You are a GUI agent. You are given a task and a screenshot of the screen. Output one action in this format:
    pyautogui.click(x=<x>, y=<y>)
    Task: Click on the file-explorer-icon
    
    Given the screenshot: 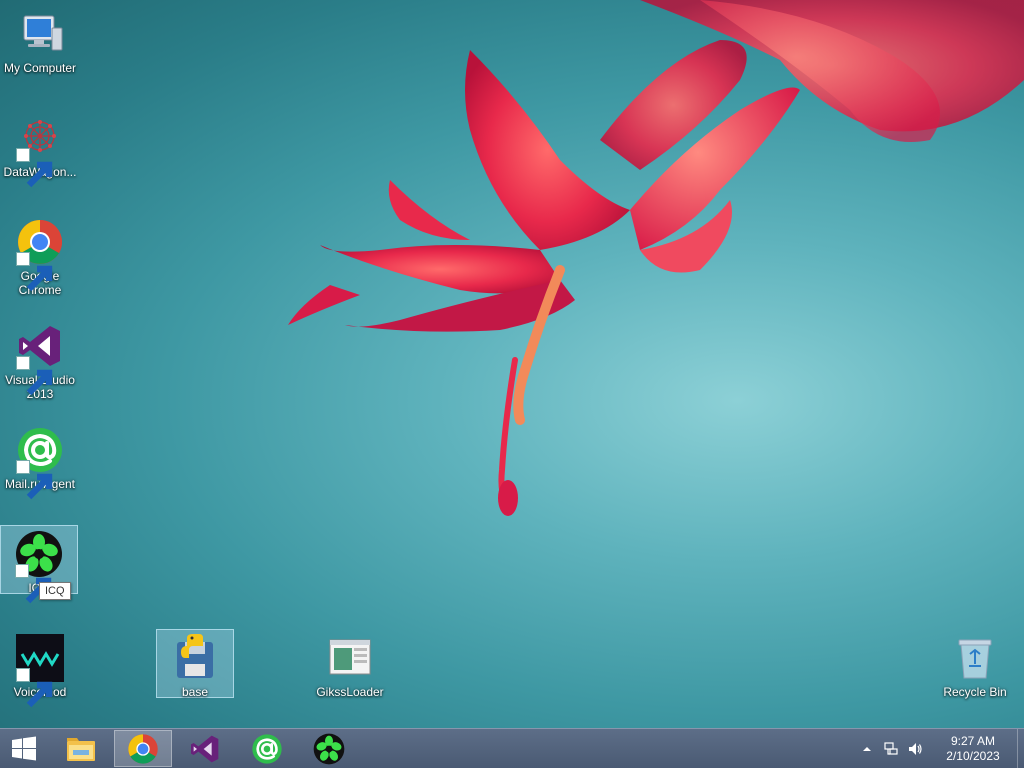 What is the action you would take?
    pyautogui.click(x=81, y=749)
    